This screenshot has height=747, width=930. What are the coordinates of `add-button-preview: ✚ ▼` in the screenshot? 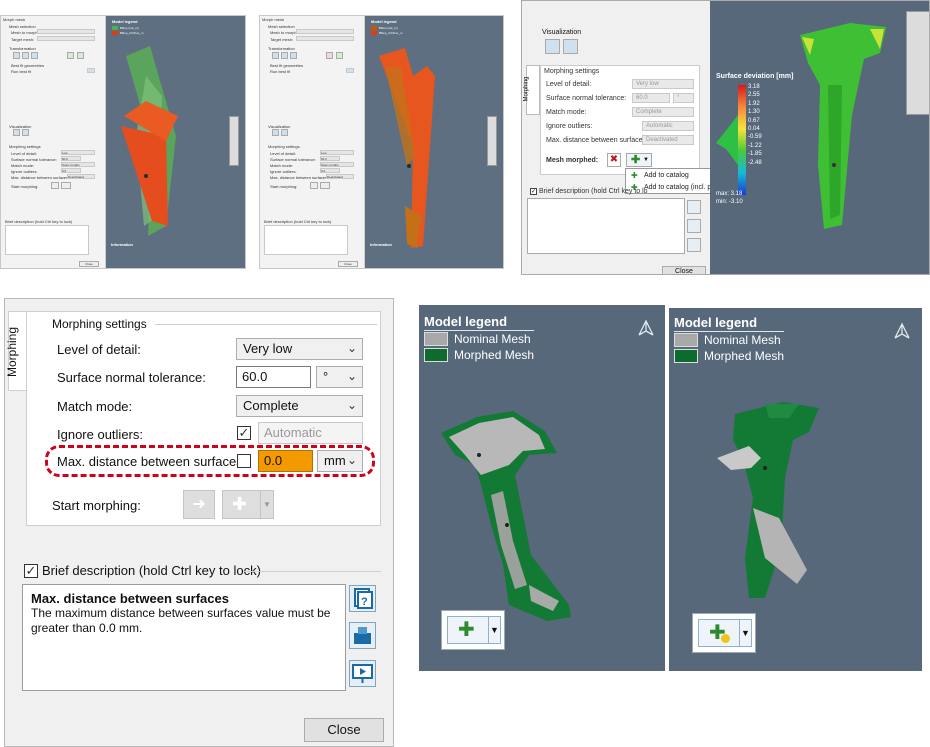 It's located at (473, 630).